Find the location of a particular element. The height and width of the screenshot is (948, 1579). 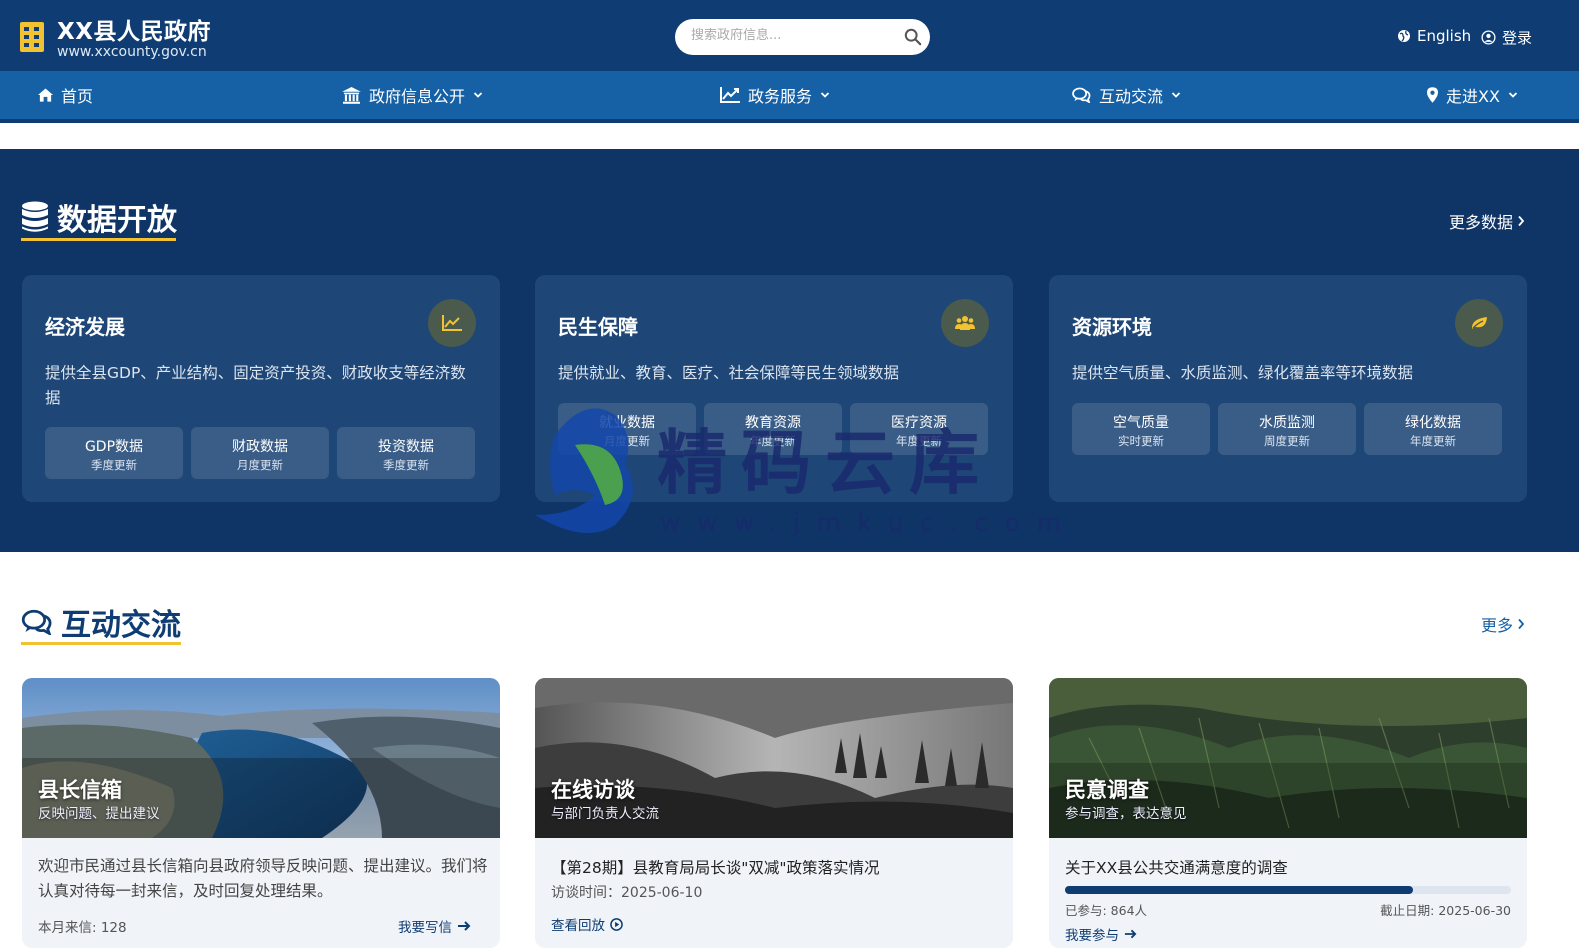

nav-item-about: 走进XX is located at coordinates (1472, 95).